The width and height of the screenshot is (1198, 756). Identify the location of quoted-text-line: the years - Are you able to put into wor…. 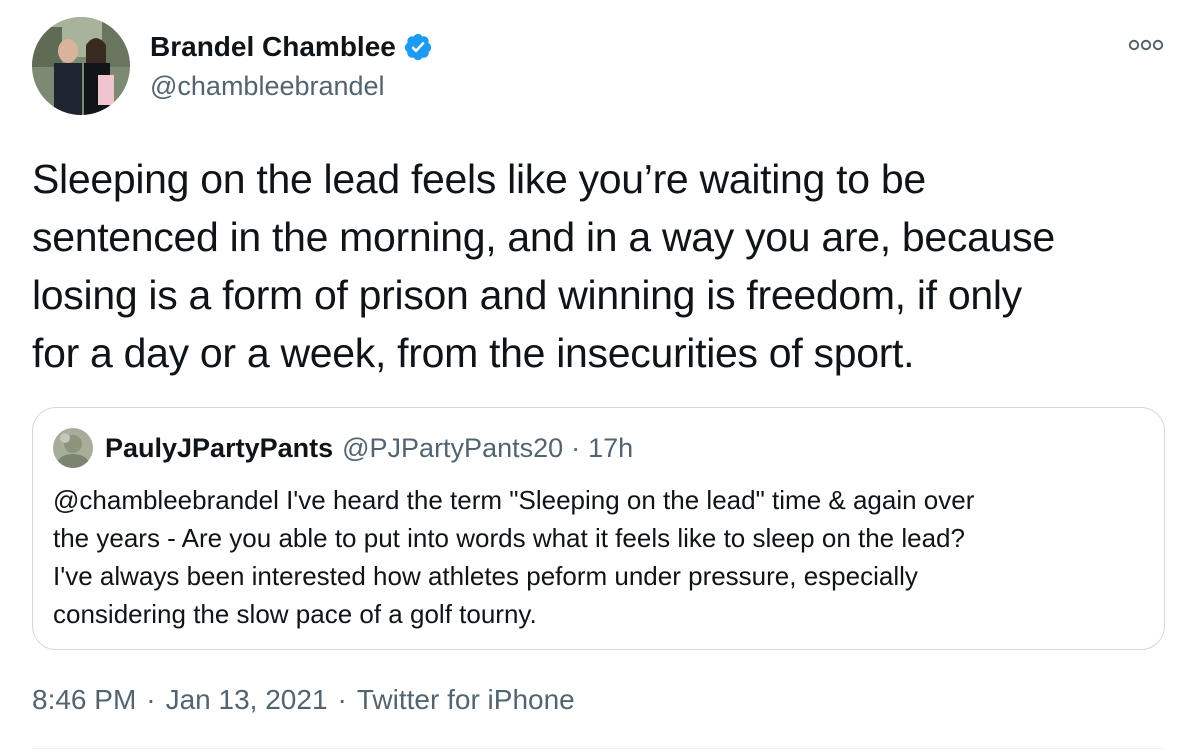
(509, 538).